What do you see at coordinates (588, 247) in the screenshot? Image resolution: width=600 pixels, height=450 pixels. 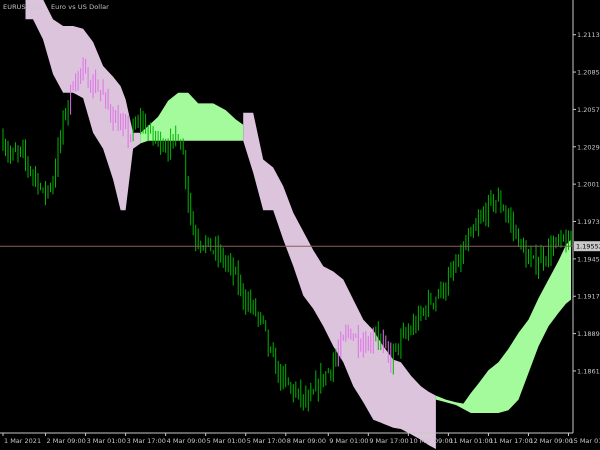 I see `current-price-label: 1.19552` at bounding box center [588, 247].